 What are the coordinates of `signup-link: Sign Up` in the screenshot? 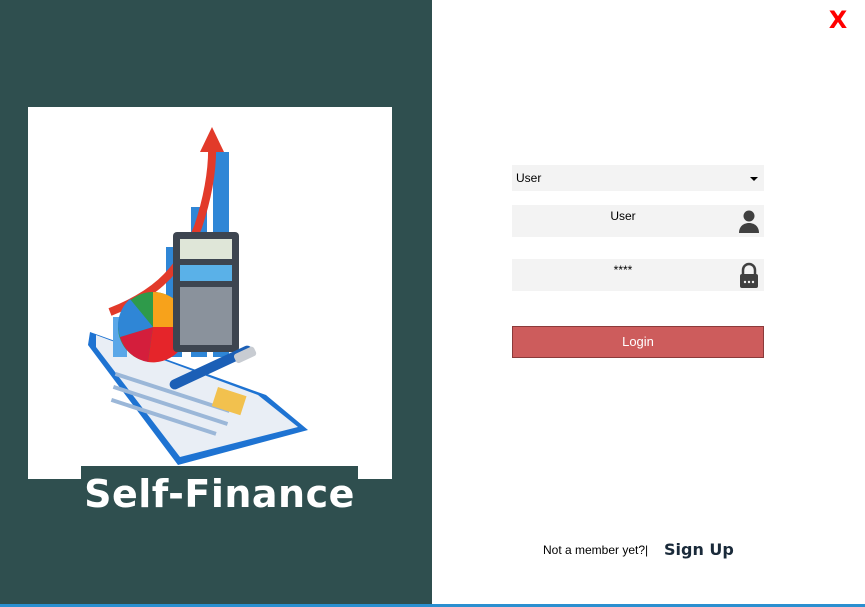 It's located at (699, 549).